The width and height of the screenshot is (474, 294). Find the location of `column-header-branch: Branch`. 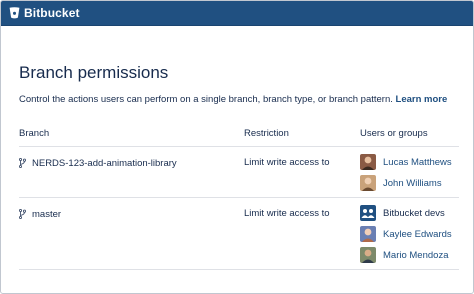

column-header-branch: Branch is located at coordinates (131, 136).